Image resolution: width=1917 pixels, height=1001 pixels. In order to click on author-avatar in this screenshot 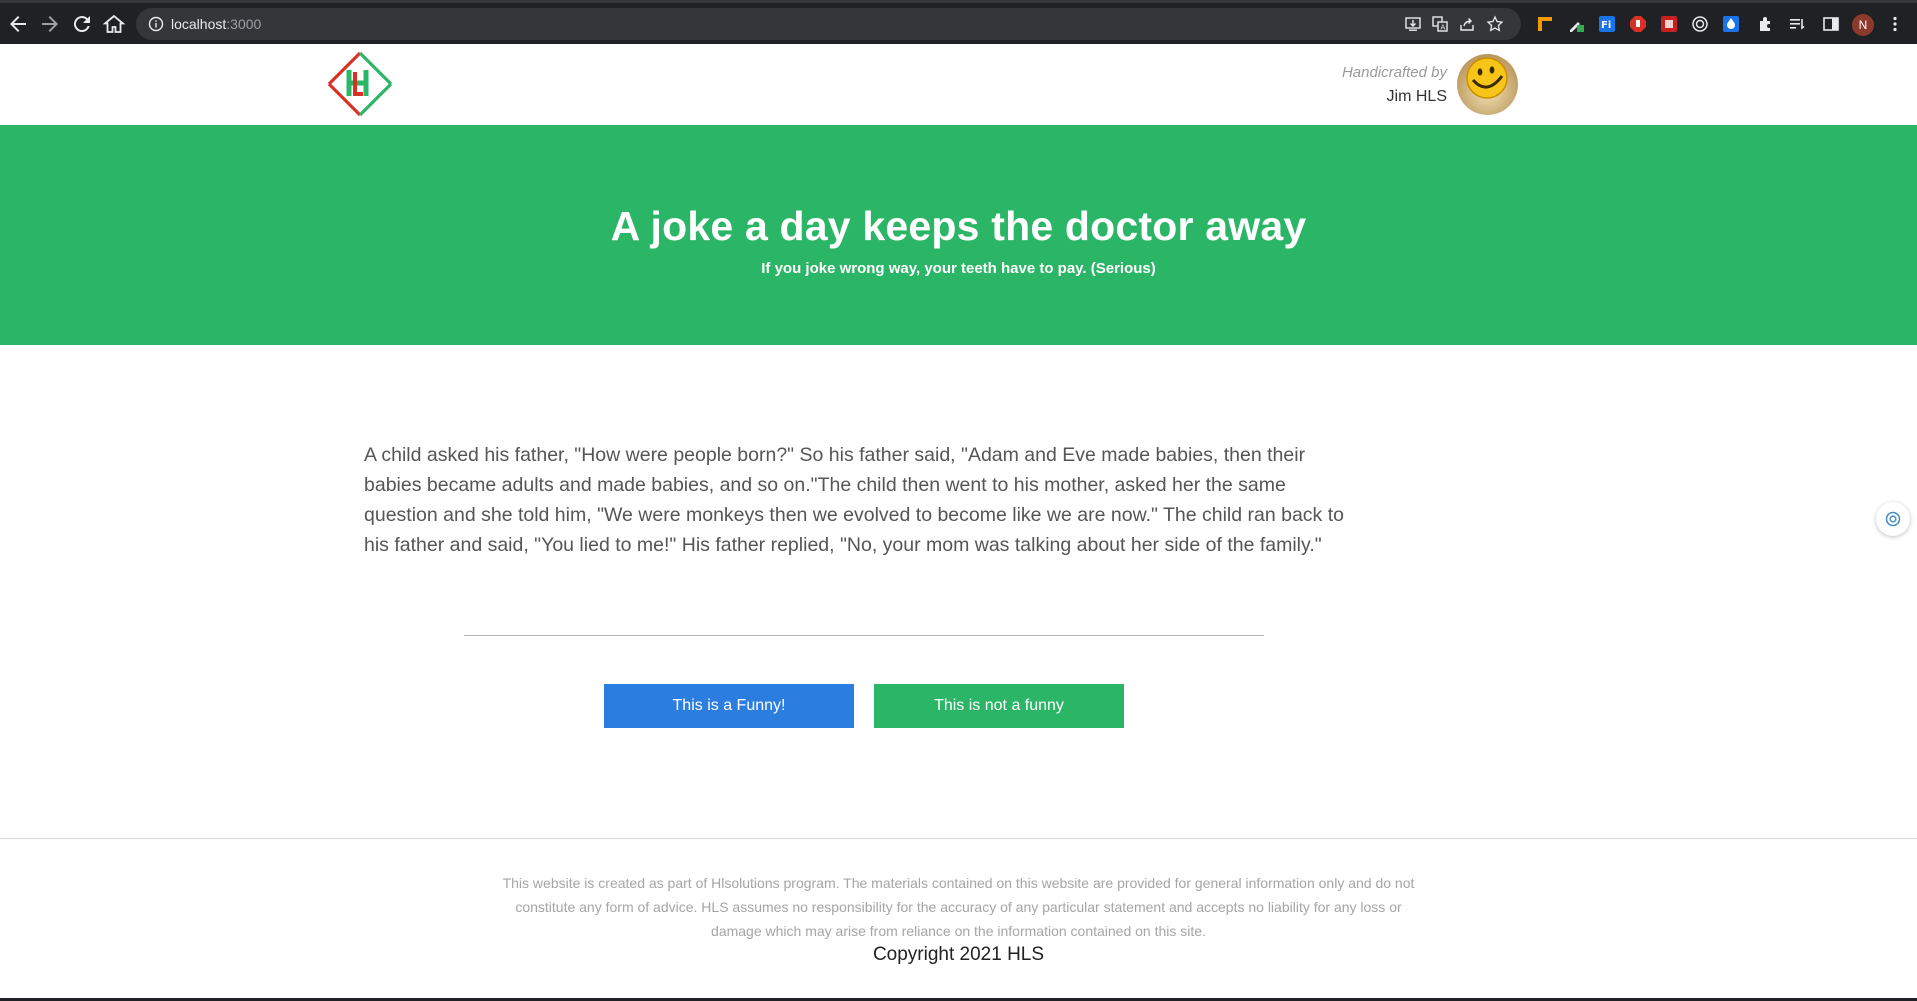, I will do `click(1487, 84)`.